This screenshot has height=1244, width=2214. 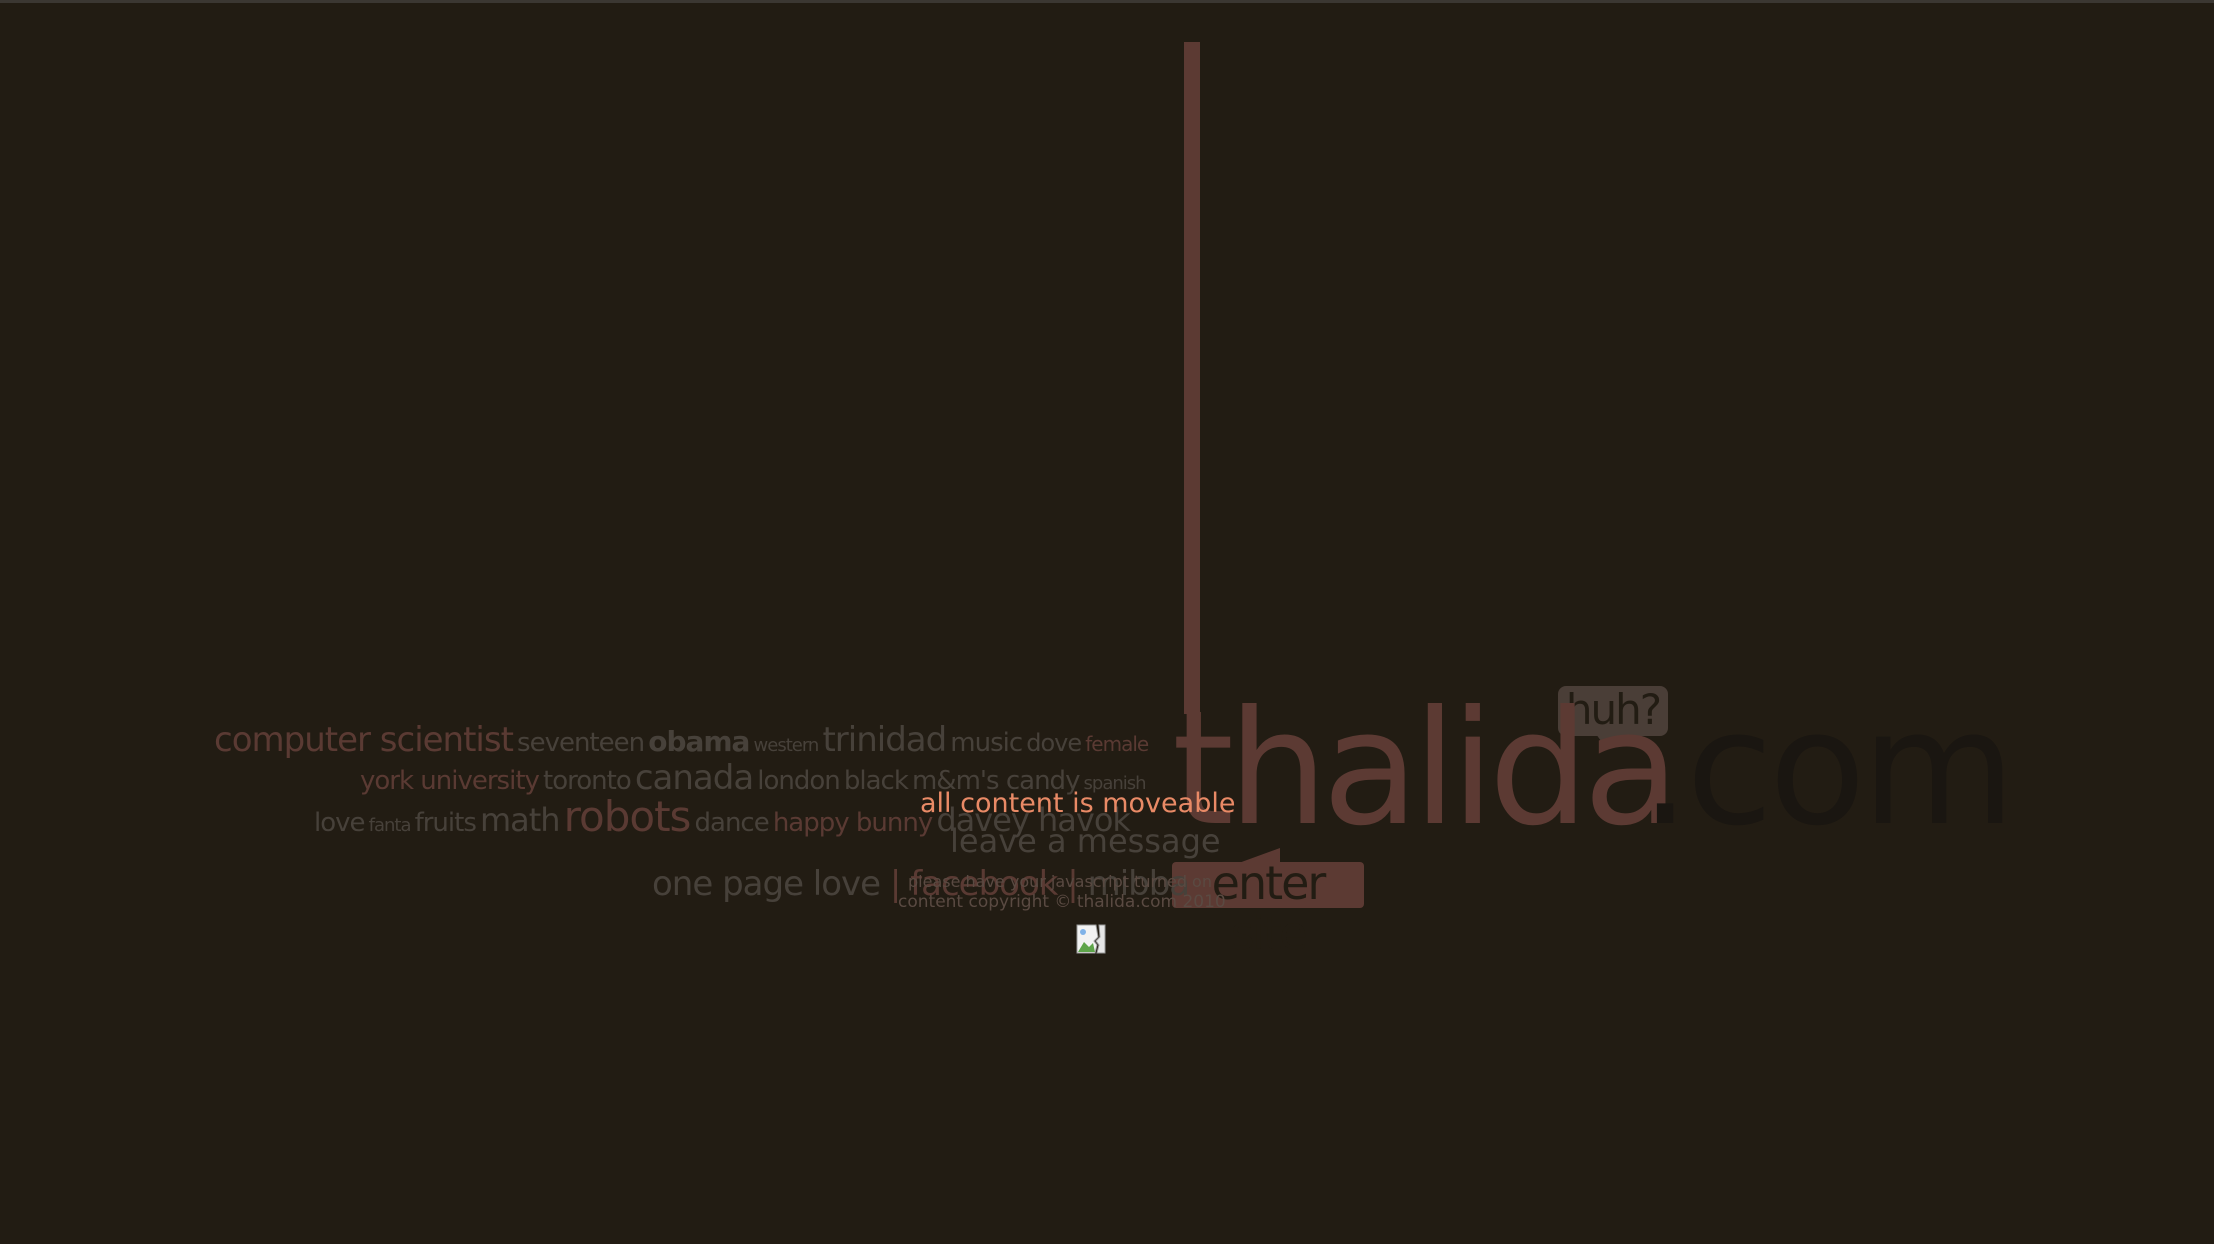 What do you see at coordinates (1426, 769) in the screenshot?
I see `logo-thalida: thalida` at bounding box center [1426, 769].